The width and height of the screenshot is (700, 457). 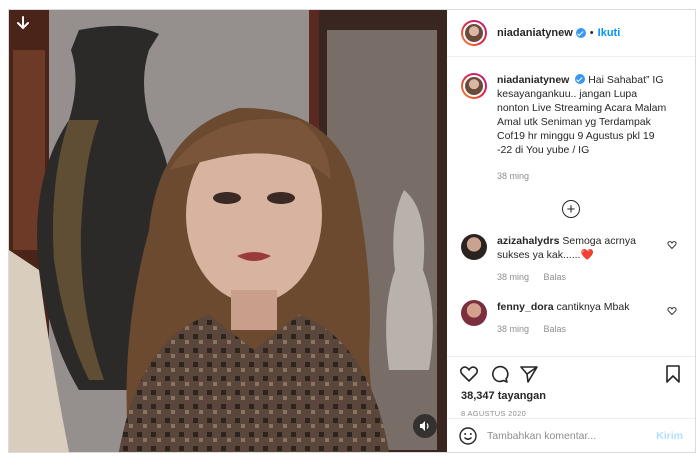 What do you see at coordinates (669, 436) in the screenshot?
I see `post-comment-button: Kirim` at bounding box center [669, 436].